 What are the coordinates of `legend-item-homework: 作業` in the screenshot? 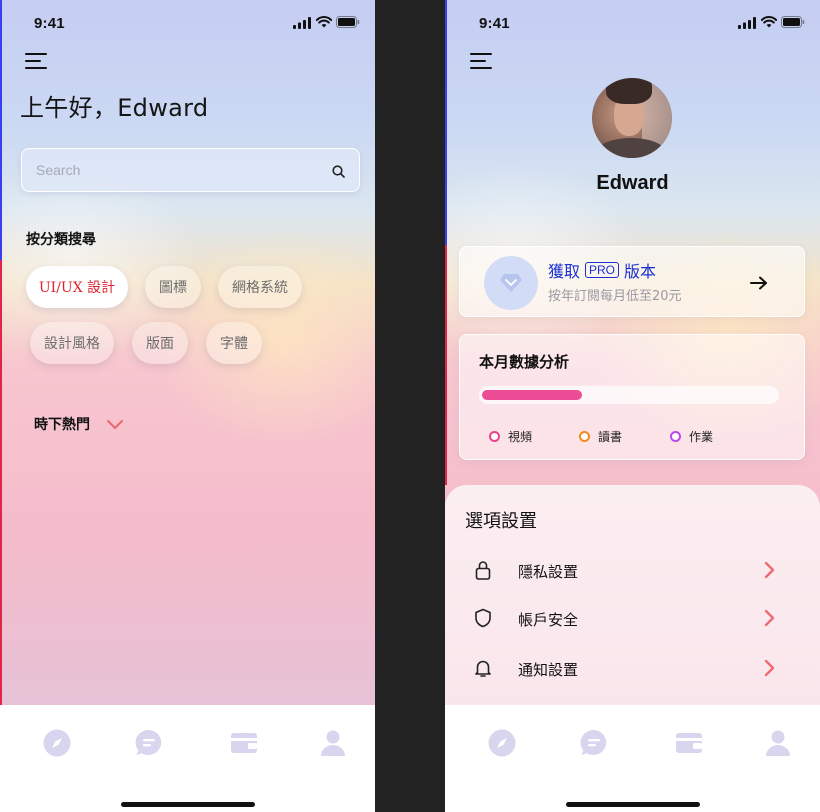 It's located at (691, 436).